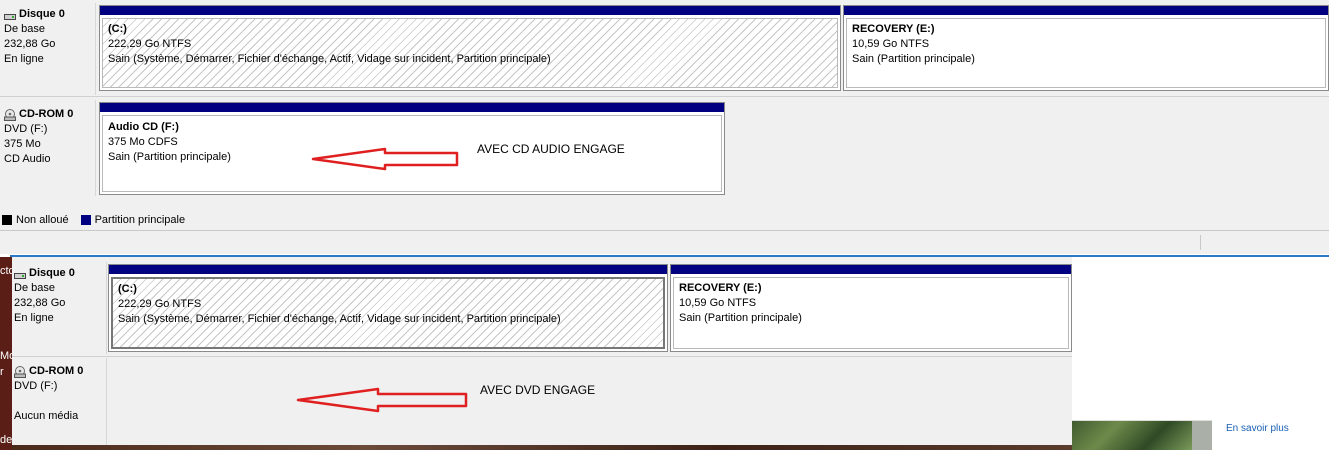 The height and width of the screenshot is (450, 1329). What do you see at coordinates (48, 148) in the screenshot?
I see `top-cdrom-label: CD-ROM 0 DVD (F:) 375 Mo CD Audio` at bounding box center [48, 148].